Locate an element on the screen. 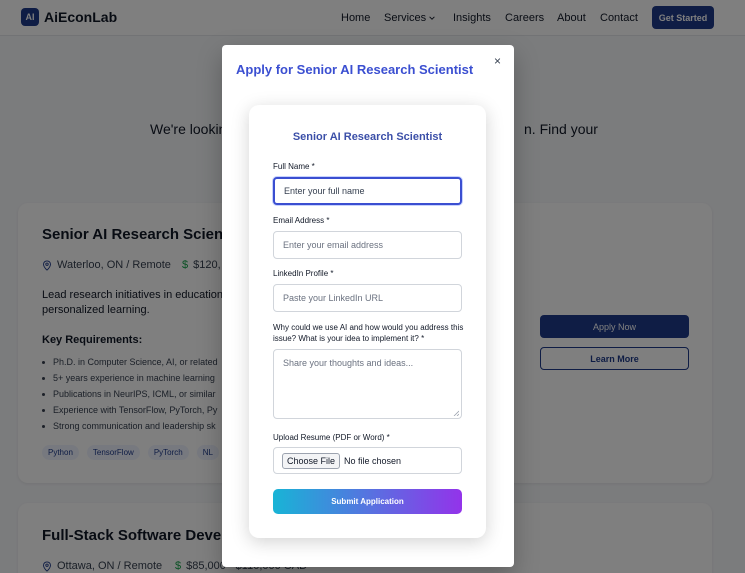 This screenshot has width=745, height=573. email-input: Enter your email address is located at coordinates (367, 245).